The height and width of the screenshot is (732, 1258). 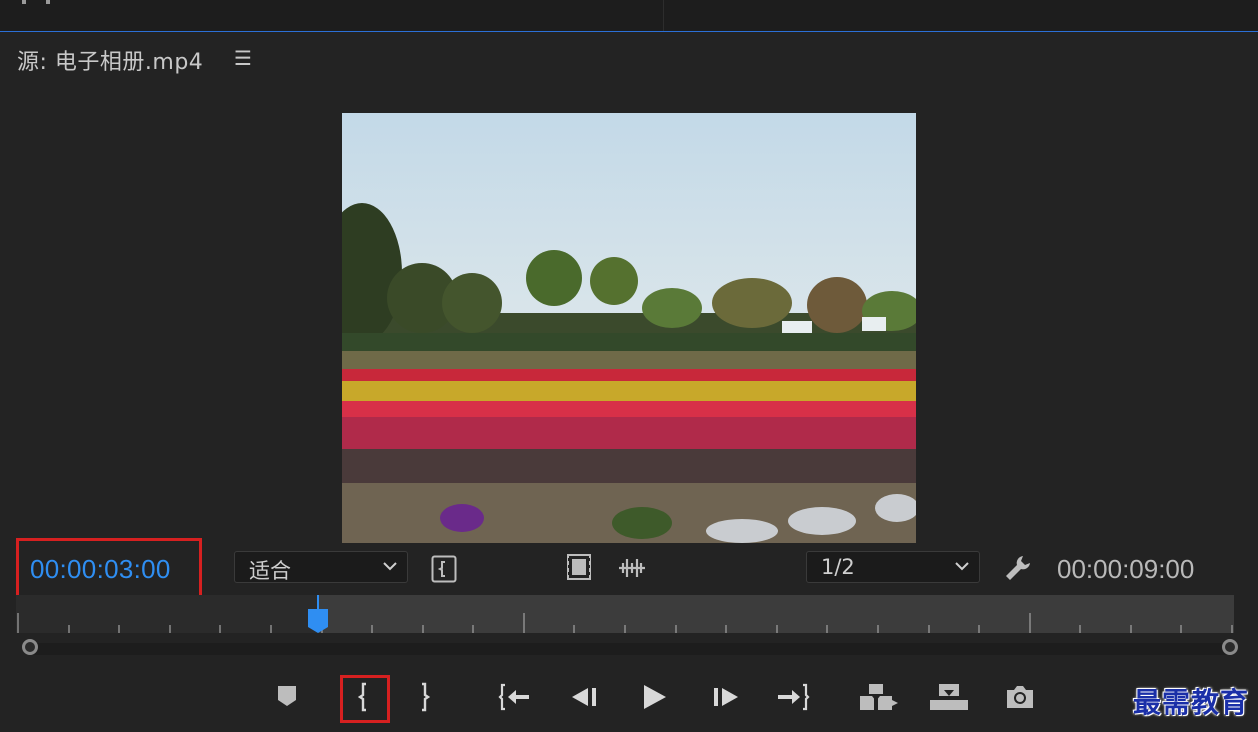 What do you see at coordinates (655, 697) in the screenshot?
I see `play-icon` at bounding box center [655, 697].